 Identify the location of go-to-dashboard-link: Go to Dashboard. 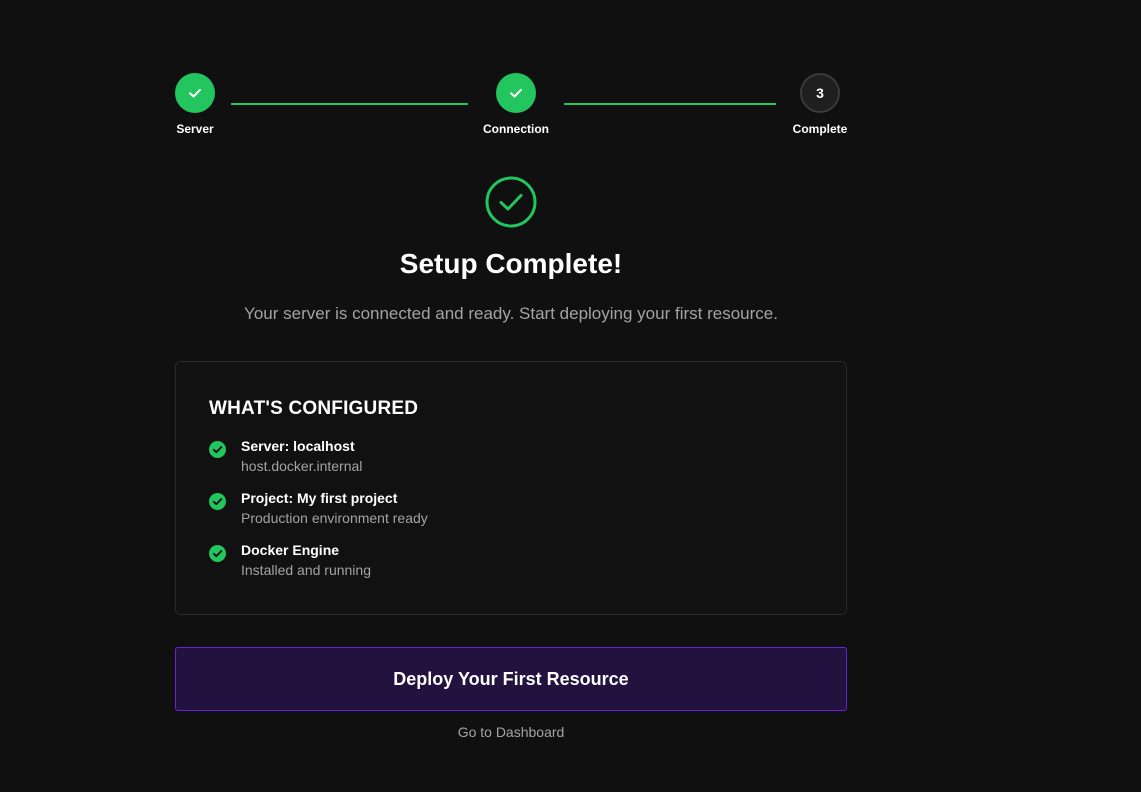
(511, 732).